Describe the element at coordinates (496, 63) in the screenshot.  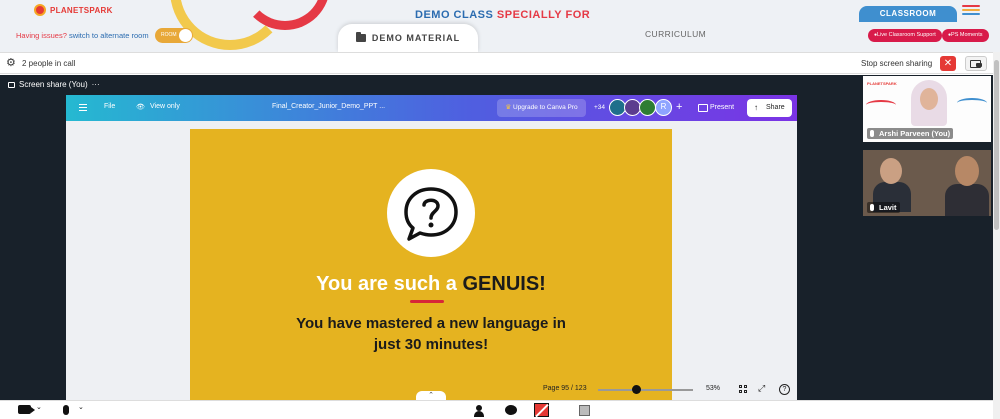
I see `call-status-bar: ⚙ 2 people in call Stop screen sharing ✕` at that location.